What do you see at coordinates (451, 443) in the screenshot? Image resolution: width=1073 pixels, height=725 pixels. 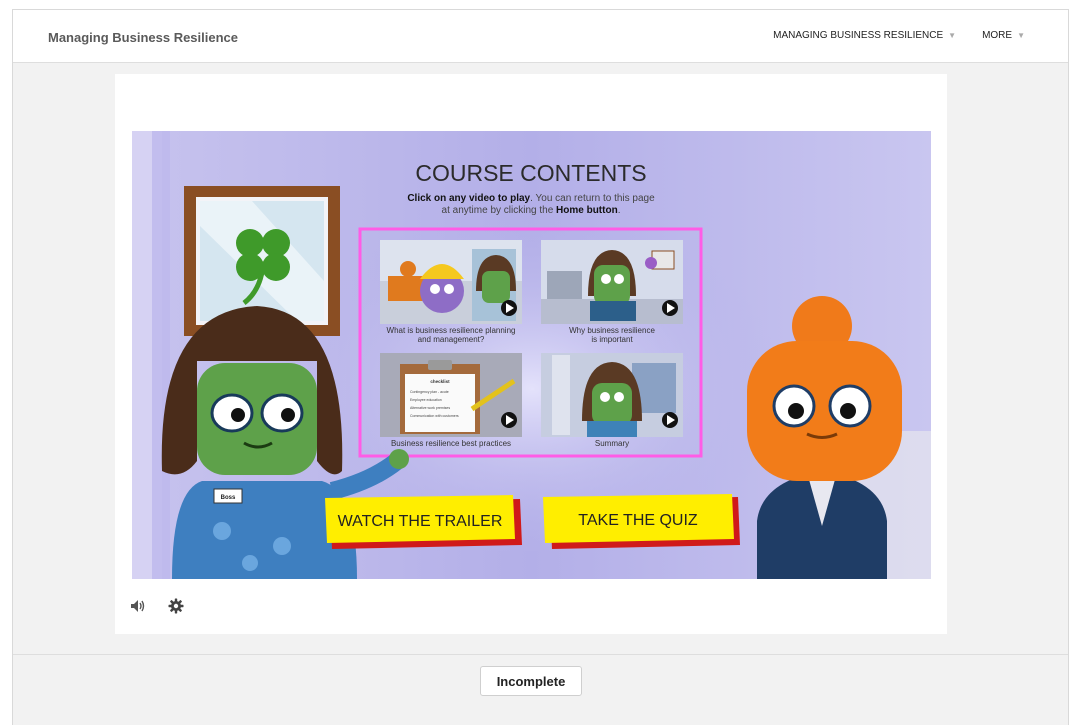 I see `video-caption-3: Business resilience best practices` at bounding box center [451, 443].